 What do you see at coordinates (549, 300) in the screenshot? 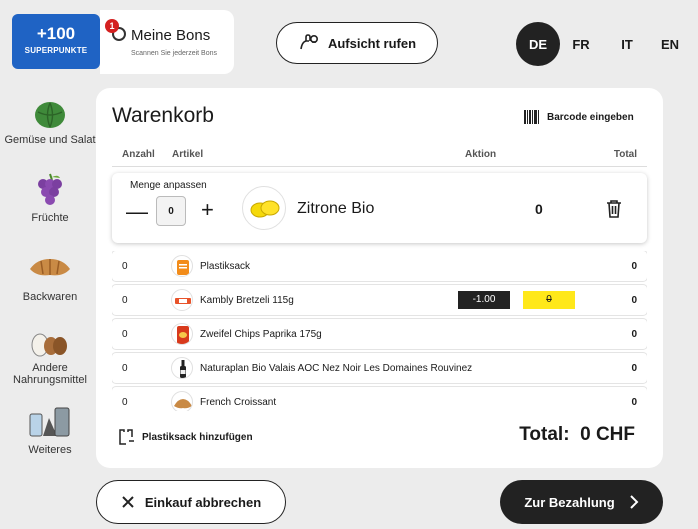
I see `struck-price: 0` at bounding box center [549, 300].